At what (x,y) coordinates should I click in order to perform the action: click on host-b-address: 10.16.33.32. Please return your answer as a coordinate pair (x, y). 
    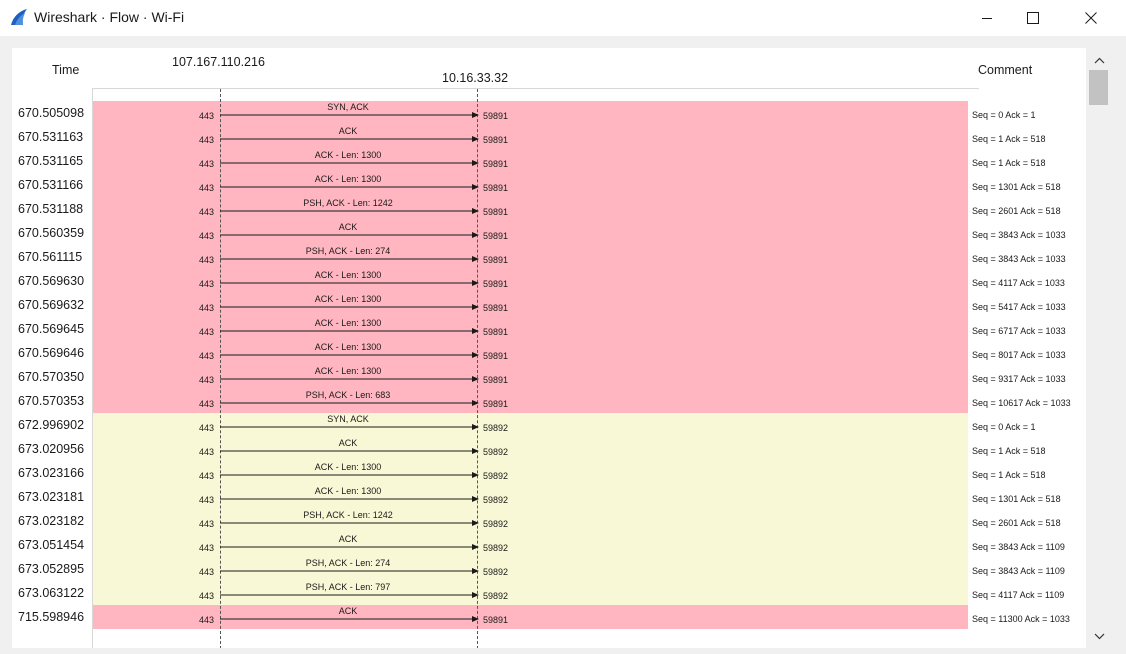
    Looking at the image, I should click on (475, 78).